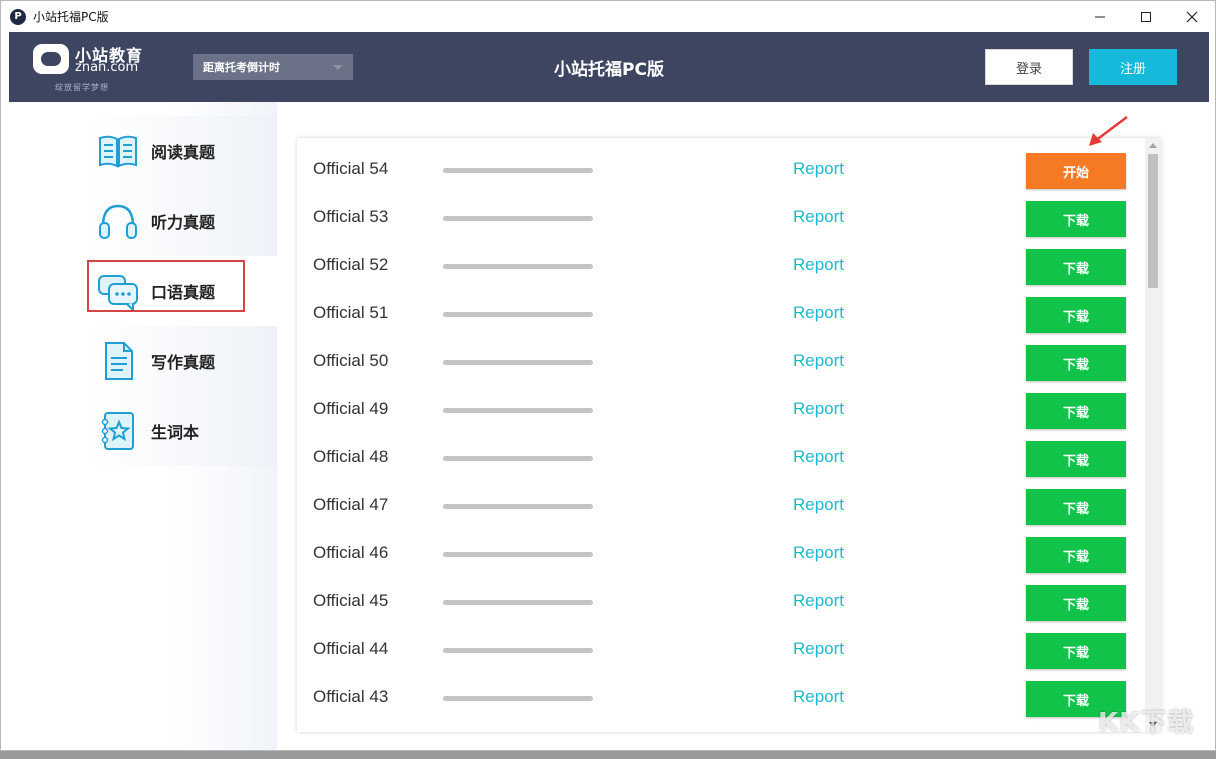  Describe the element at coordinates (143, 221) in the screenshot. I see `sidebar-item-listening: 听力真题` at that location.